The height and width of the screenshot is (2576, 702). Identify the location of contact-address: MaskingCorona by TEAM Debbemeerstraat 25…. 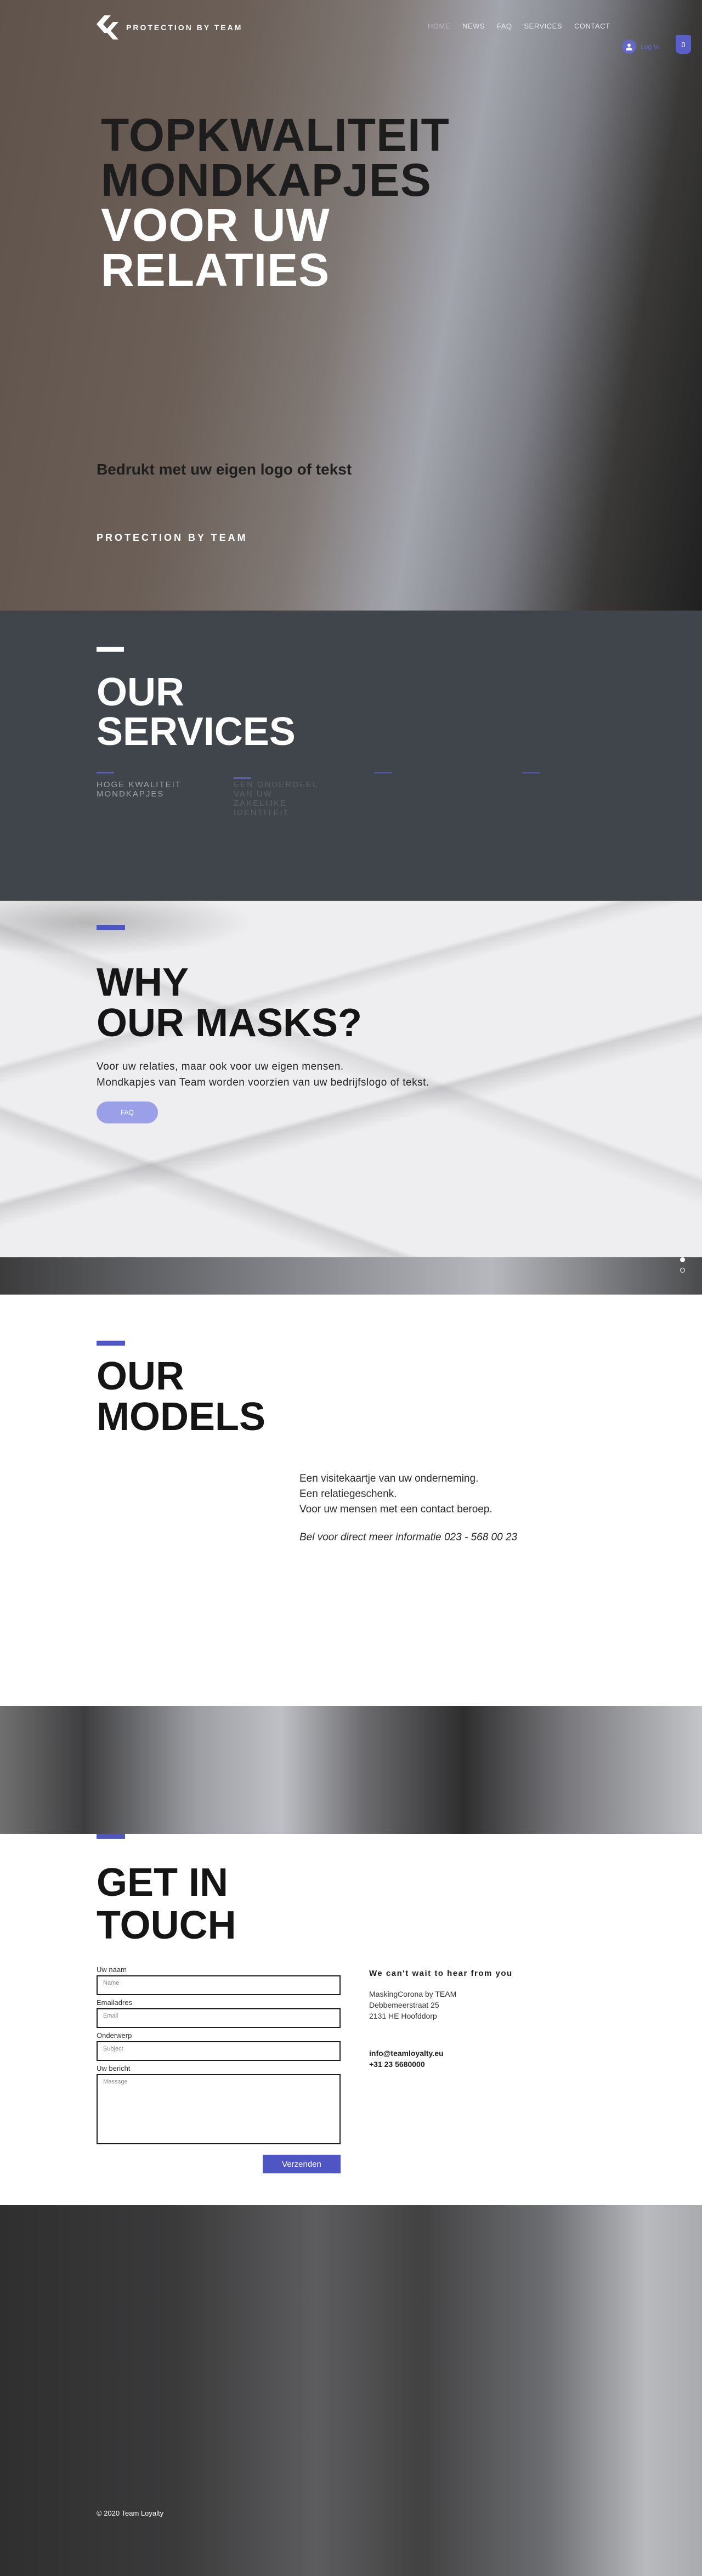
(413, 2005).